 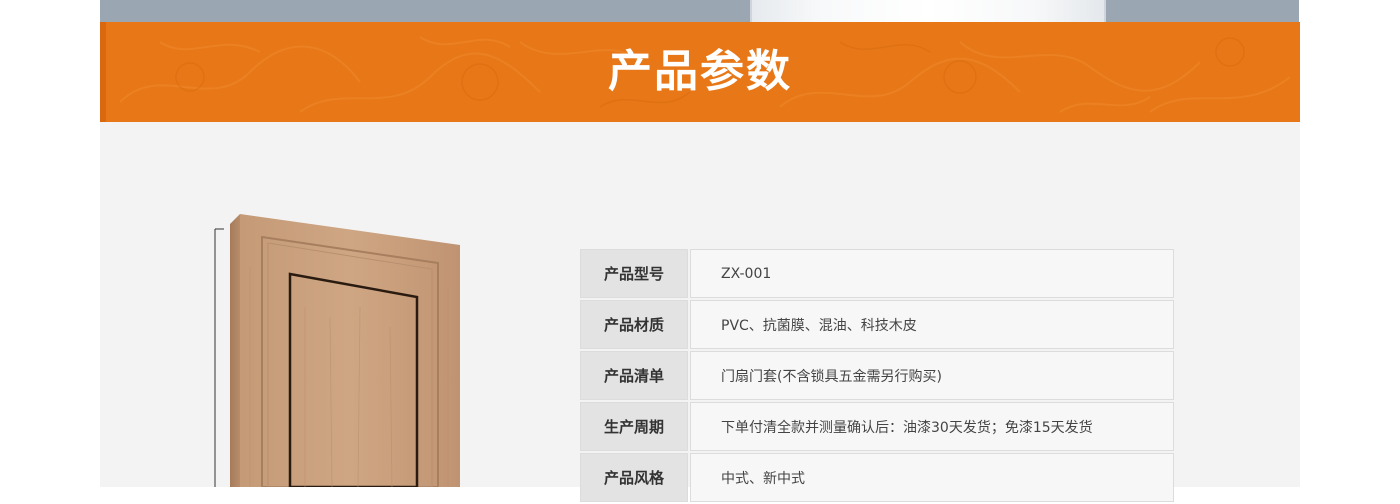 I want to click on spec-row-package-list: 产品清单 门扇门套(不含锁具五金需另行购买), so click(x=877, y=375).